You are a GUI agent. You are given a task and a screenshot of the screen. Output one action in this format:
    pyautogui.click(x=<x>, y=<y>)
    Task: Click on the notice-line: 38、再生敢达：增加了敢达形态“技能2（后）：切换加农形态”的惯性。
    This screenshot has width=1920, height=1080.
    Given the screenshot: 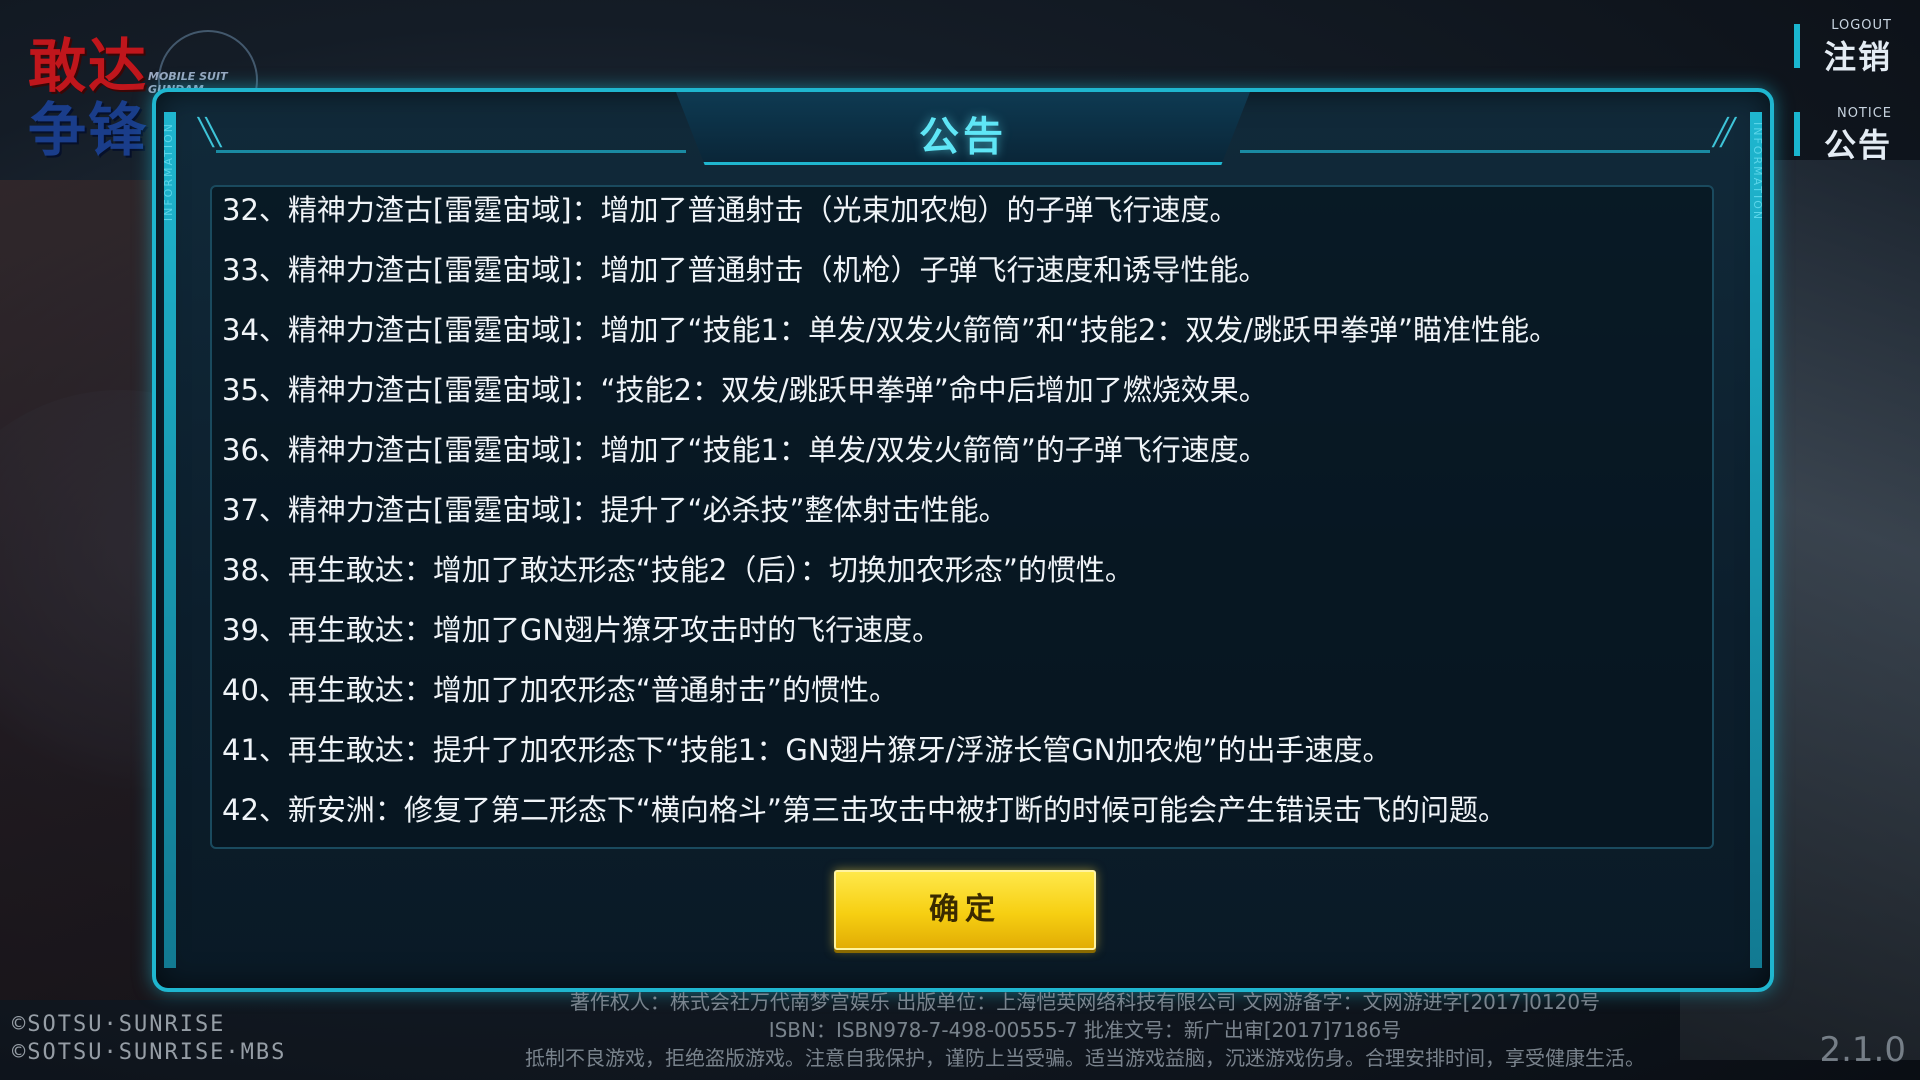 What is the action you would take?
    pyautogui.click(x=678, y=570)
    